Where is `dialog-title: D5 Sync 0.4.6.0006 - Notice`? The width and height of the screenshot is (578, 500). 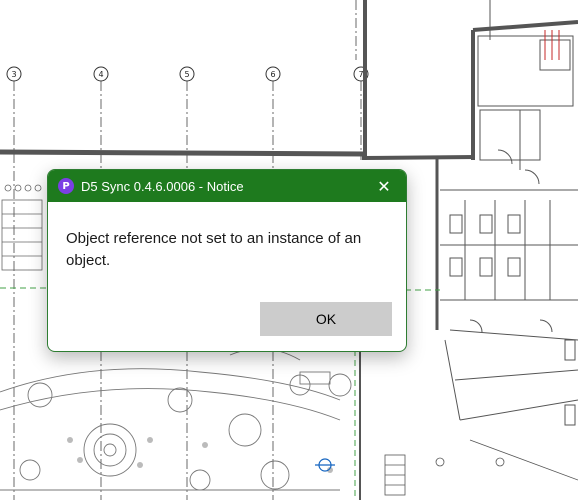
dialog-title: D5 Sync 0.4.6.0006 - Notice is located at coordinates (162, 186).